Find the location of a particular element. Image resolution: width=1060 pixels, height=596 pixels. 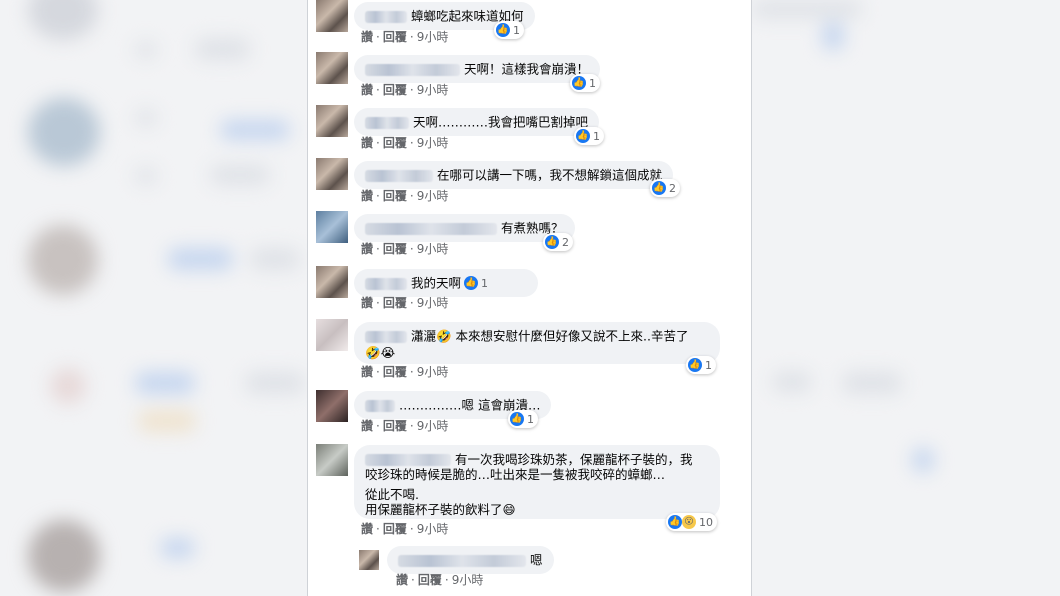

comment-bubble: 在哪可以講一下嗎，我不想解鎖這個成就 is located at coordinates (514, 175).